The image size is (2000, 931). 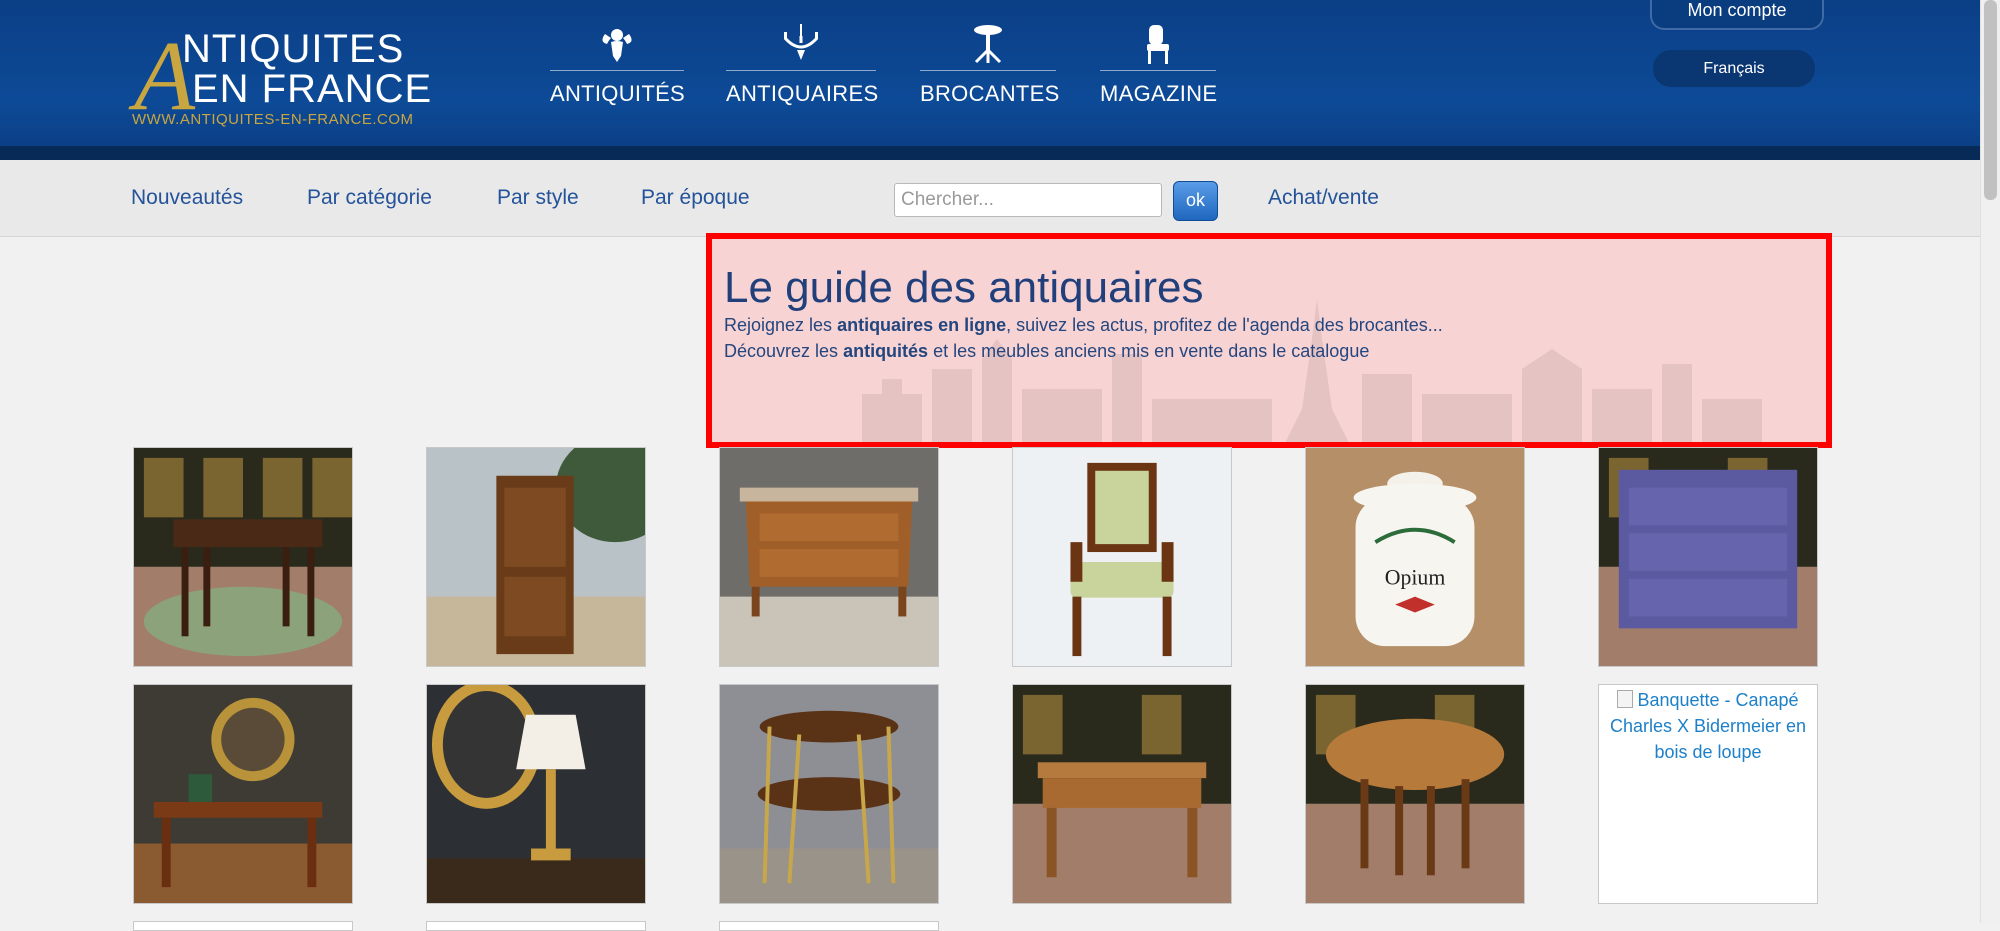 What do you see at coordinates (1990, 100) in the screenshot?
I see `scrollbar-thumb` at bounding box center [1990, 100].